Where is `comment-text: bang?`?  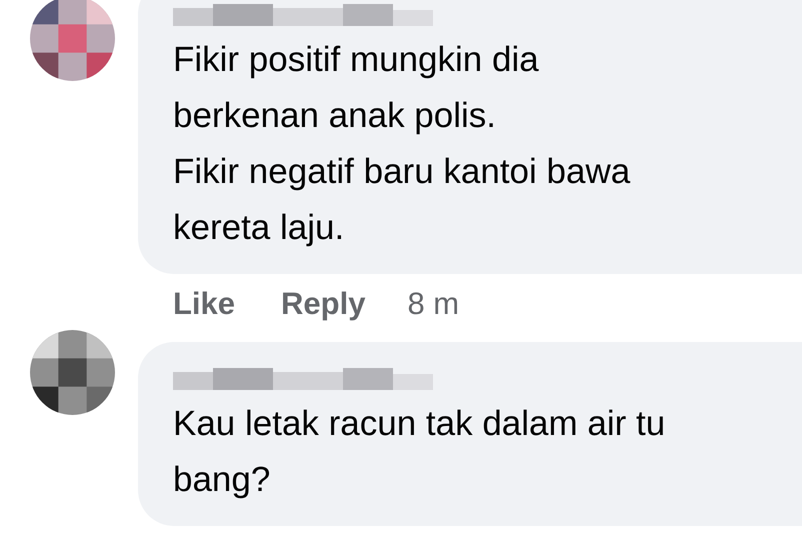 comment-text: bang? is located at coordinates (222, 480).